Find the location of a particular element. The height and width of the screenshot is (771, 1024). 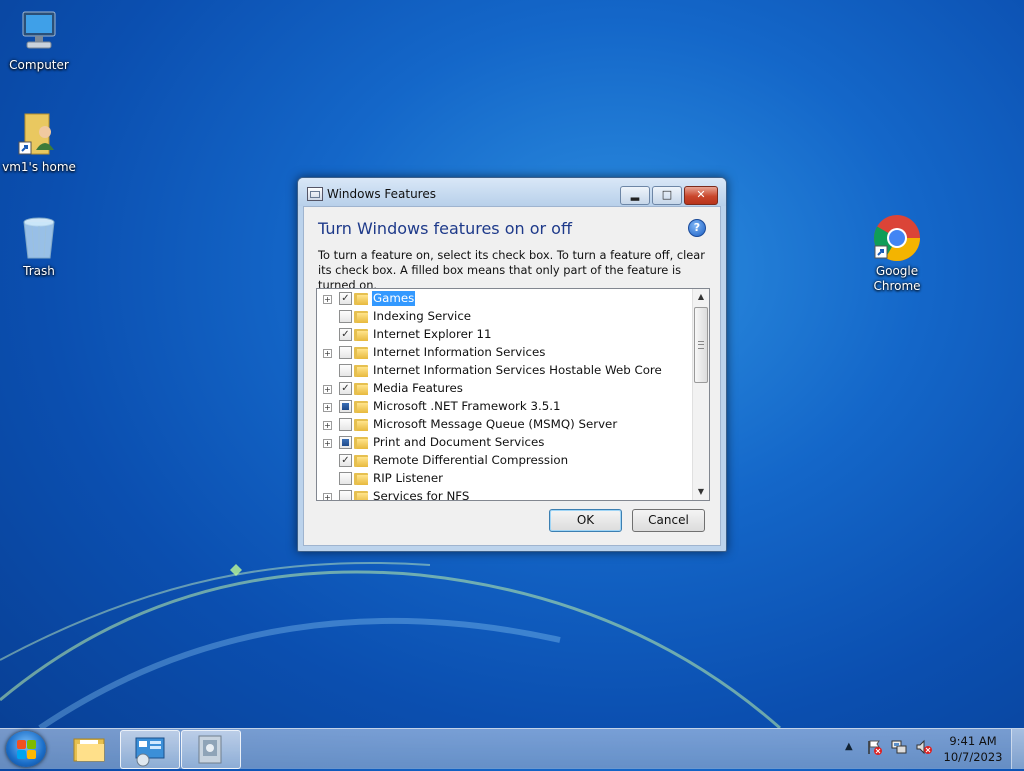

program-icon is located at coordinates (210, 749).